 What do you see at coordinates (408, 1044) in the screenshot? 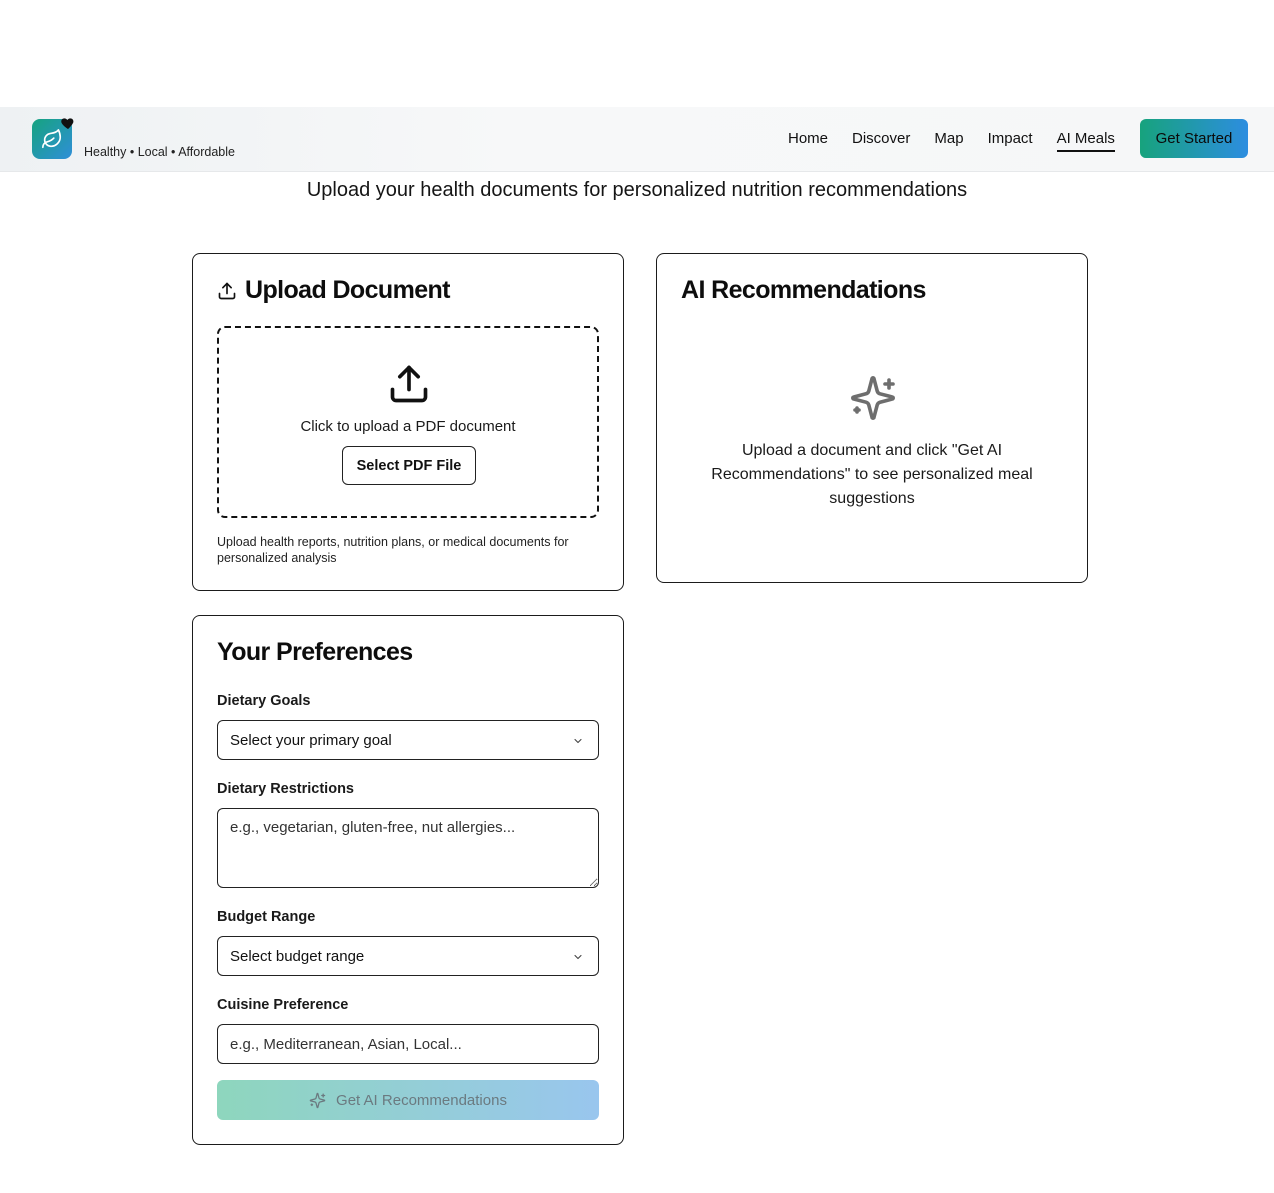
I see `cuisine-preference-input` at bounding box center [408, 1044].